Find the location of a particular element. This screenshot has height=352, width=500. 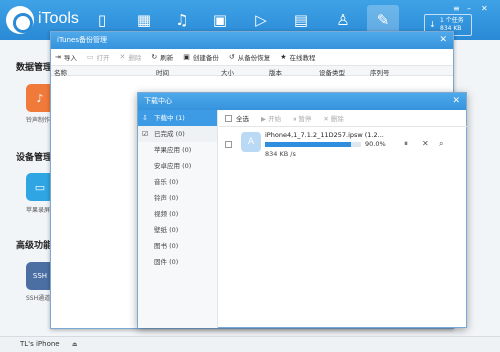

progress-fill is located at coordinates (308, 144).